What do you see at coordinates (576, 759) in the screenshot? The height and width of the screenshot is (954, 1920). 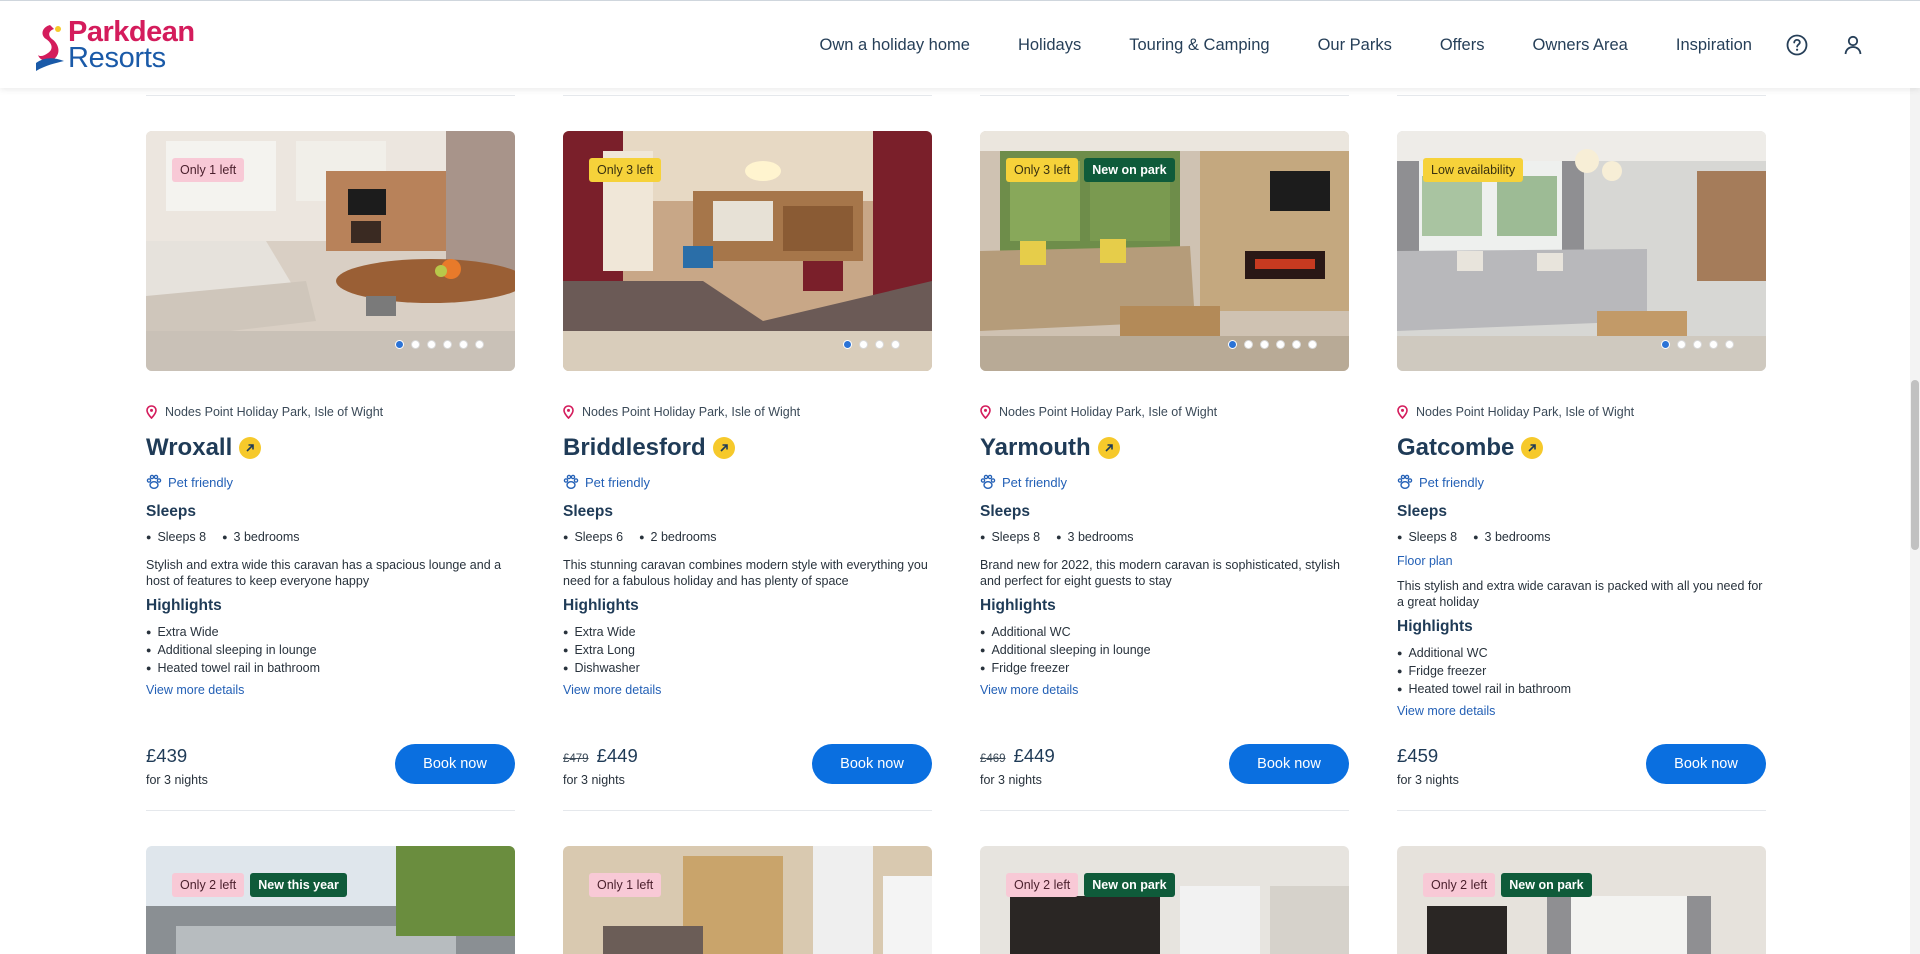 I see `was-price: £479` at bounding box center [576, 759].